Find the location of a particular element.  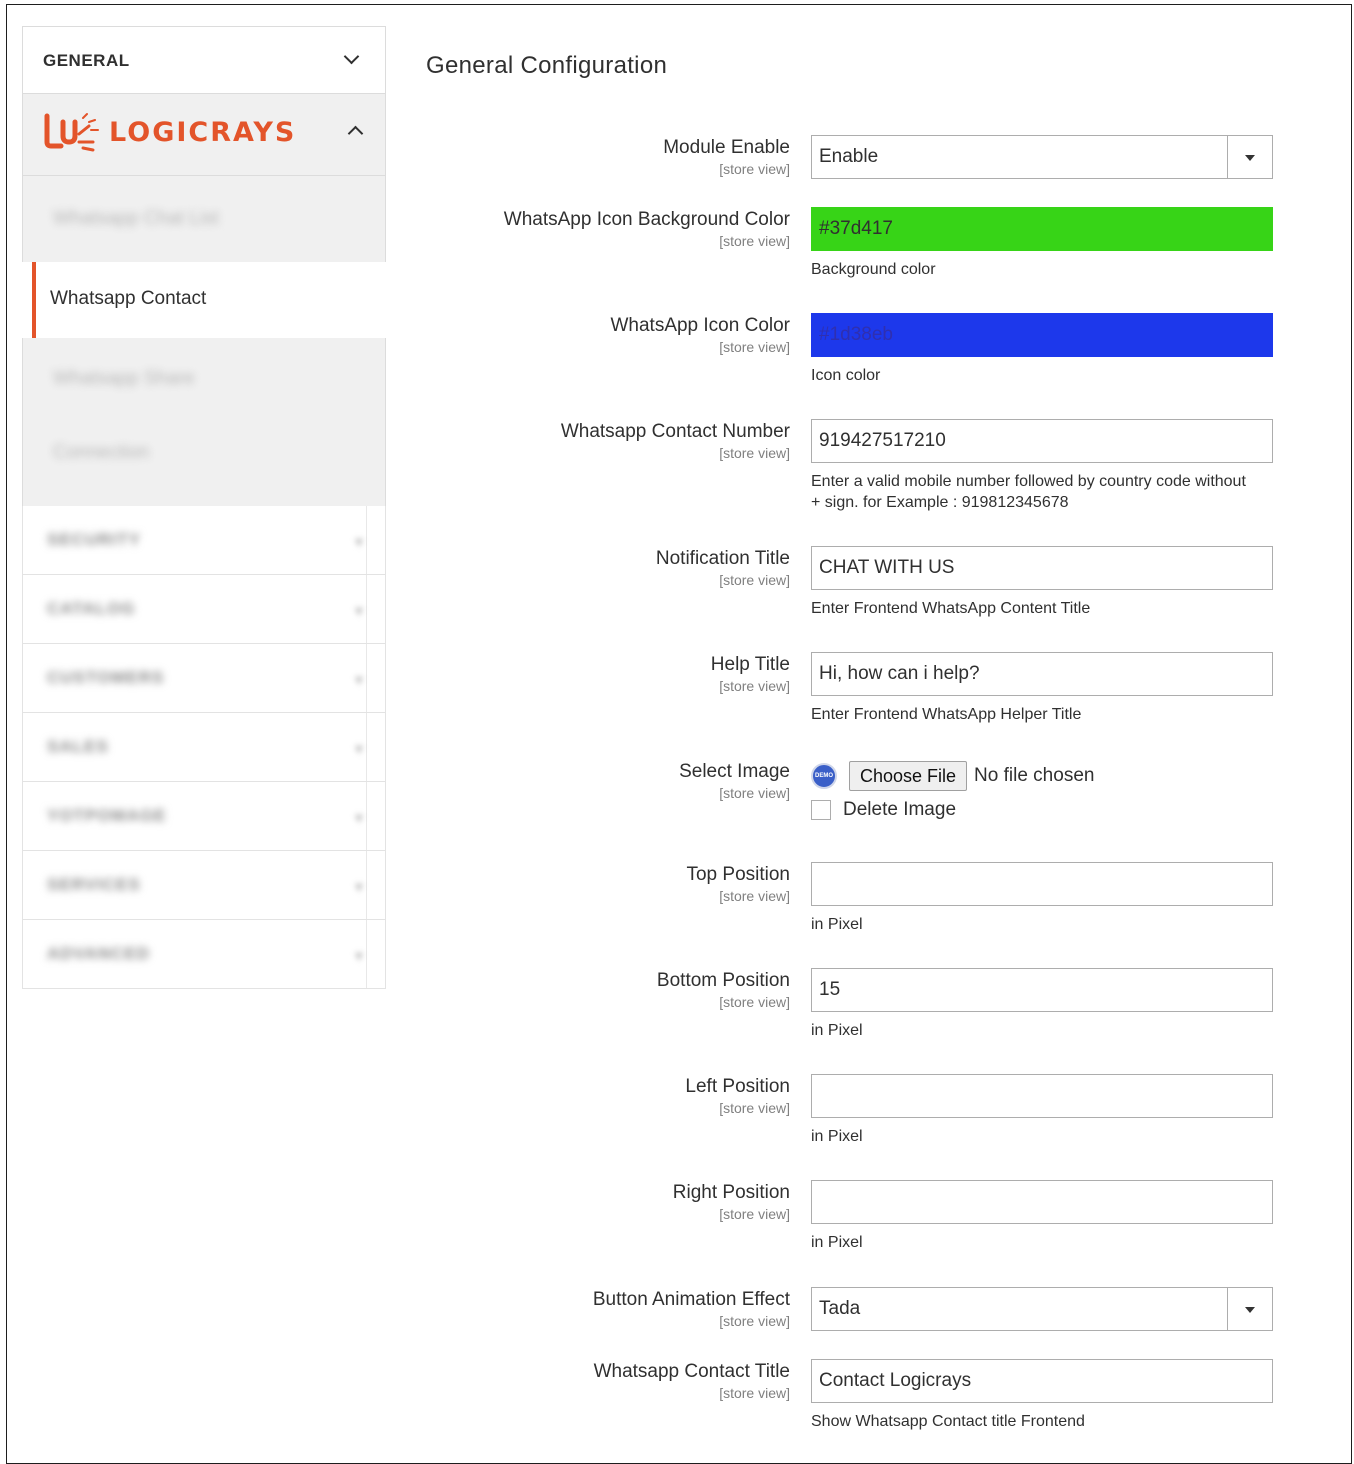

right-position-input is located at coordinates (1042, 1202).